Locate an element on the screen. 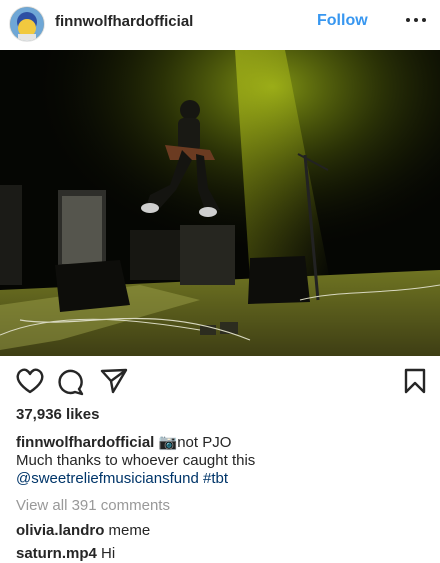 The width and height of the screenshot is (440, 563). follow-button: Follow is located at coordinates (342, 21).